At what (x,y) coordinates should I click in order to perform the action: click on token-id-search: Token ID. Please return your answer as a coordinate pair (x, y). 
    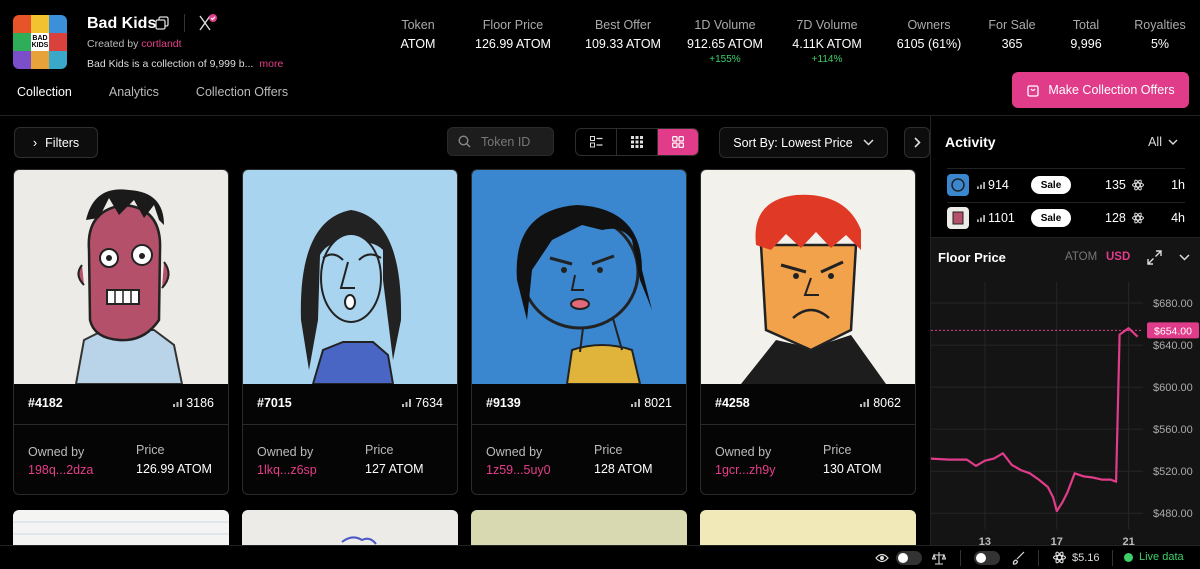
    Looking at the image, I should click on (500, 141).